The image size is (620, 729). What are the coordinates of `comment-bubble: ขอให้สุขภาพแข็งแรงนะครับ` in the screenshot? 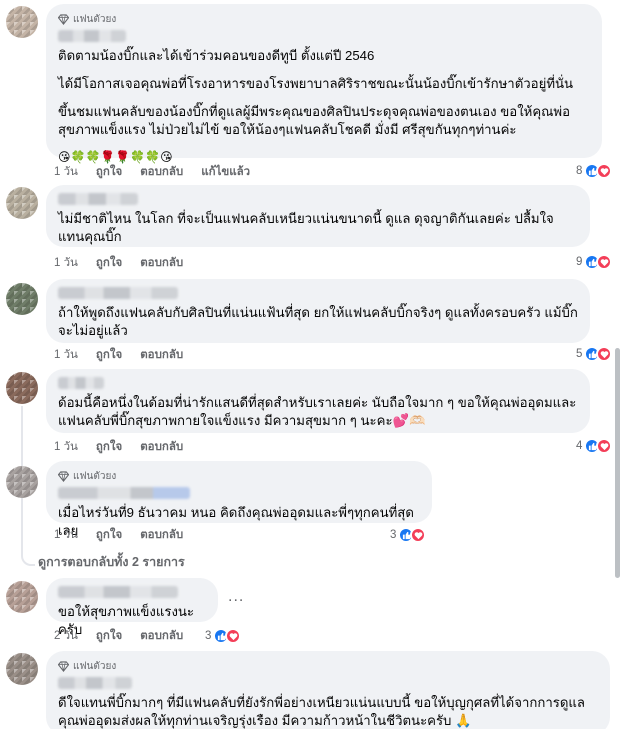 It's located at (132, 607).